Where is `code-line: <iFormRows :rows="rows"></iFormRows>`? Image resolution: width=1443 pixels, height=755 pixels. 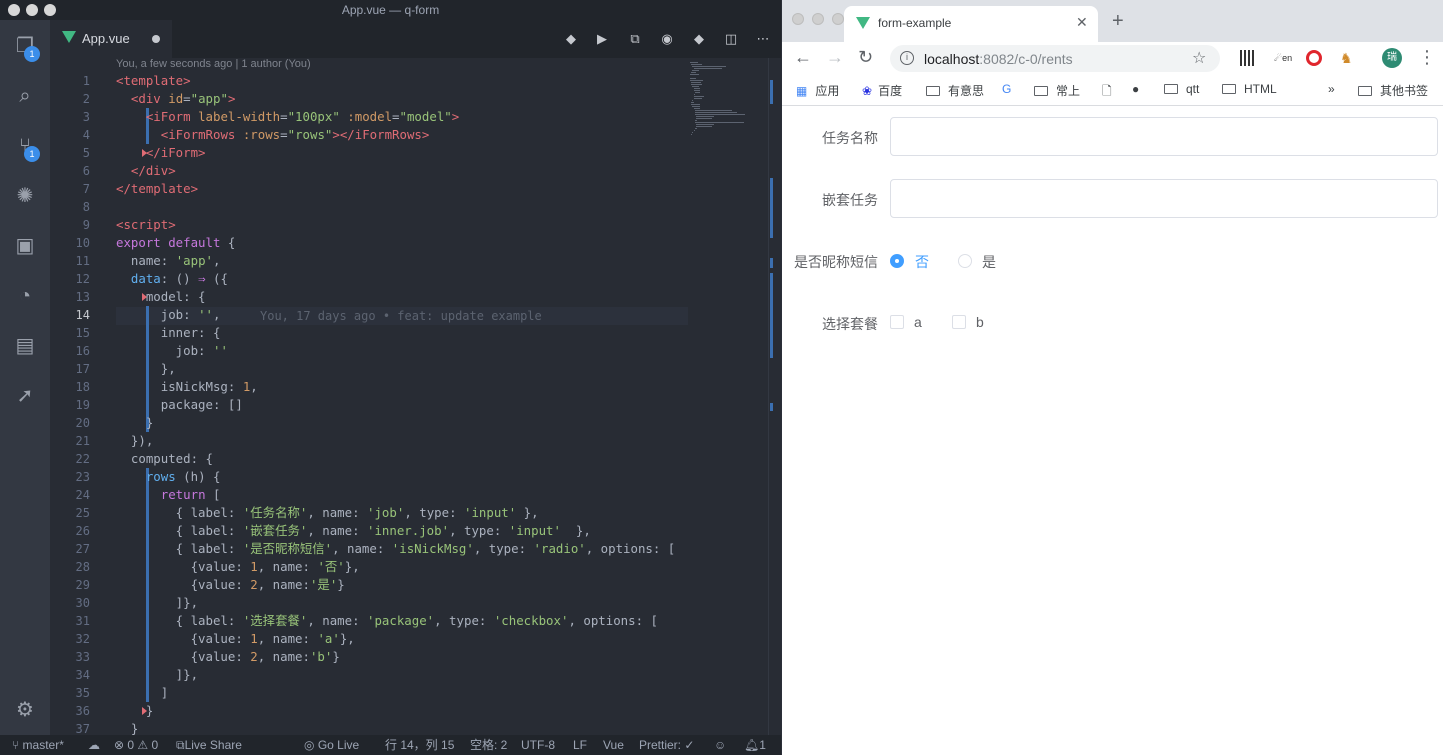 code-line: <iFormRows :rows="rows"></iFormRows> is located at coordinates (273, 135).